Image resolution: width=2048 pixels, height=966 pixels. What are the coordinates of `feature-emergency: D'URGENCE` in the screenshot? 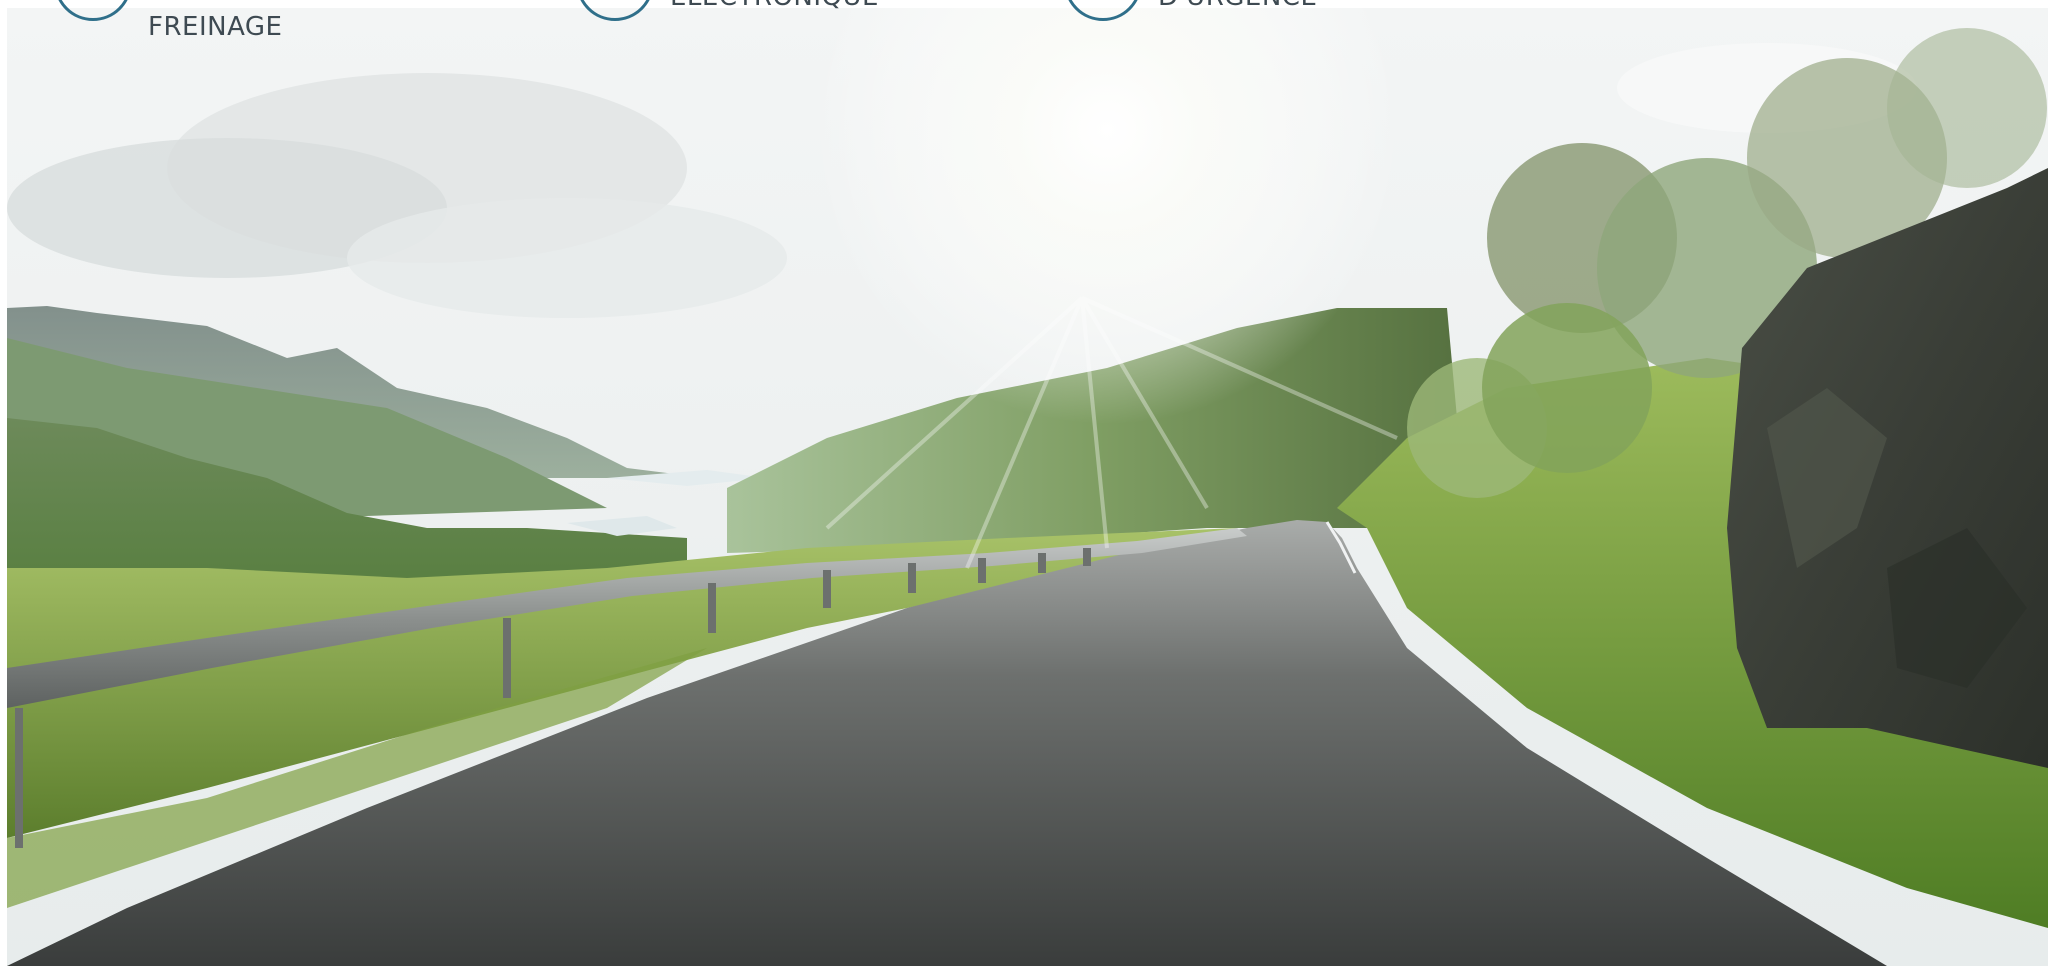 It's located at (1214, 22).